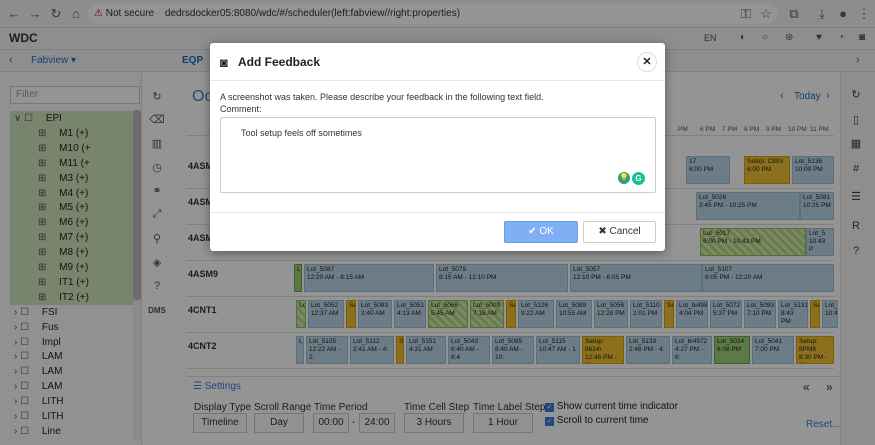 The height and width of the screenshot is (445, 875). What do you see at coordinates (438, 155) in the screenshot?
I see `comment-textarea: Tool setup feels off sometimes` at bounding box center [438, 155].